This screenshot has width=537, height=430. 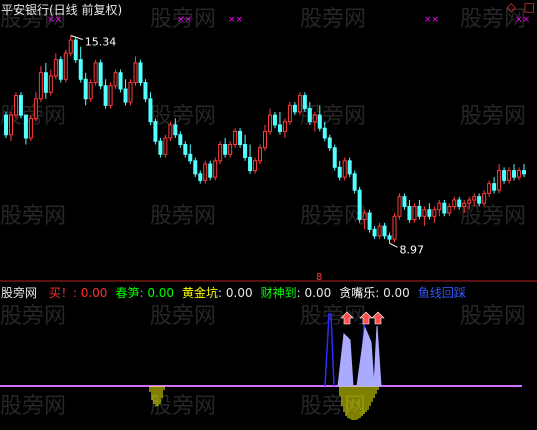 I want to click on indicator-name: 股旁网, so click(x=19, y=293).